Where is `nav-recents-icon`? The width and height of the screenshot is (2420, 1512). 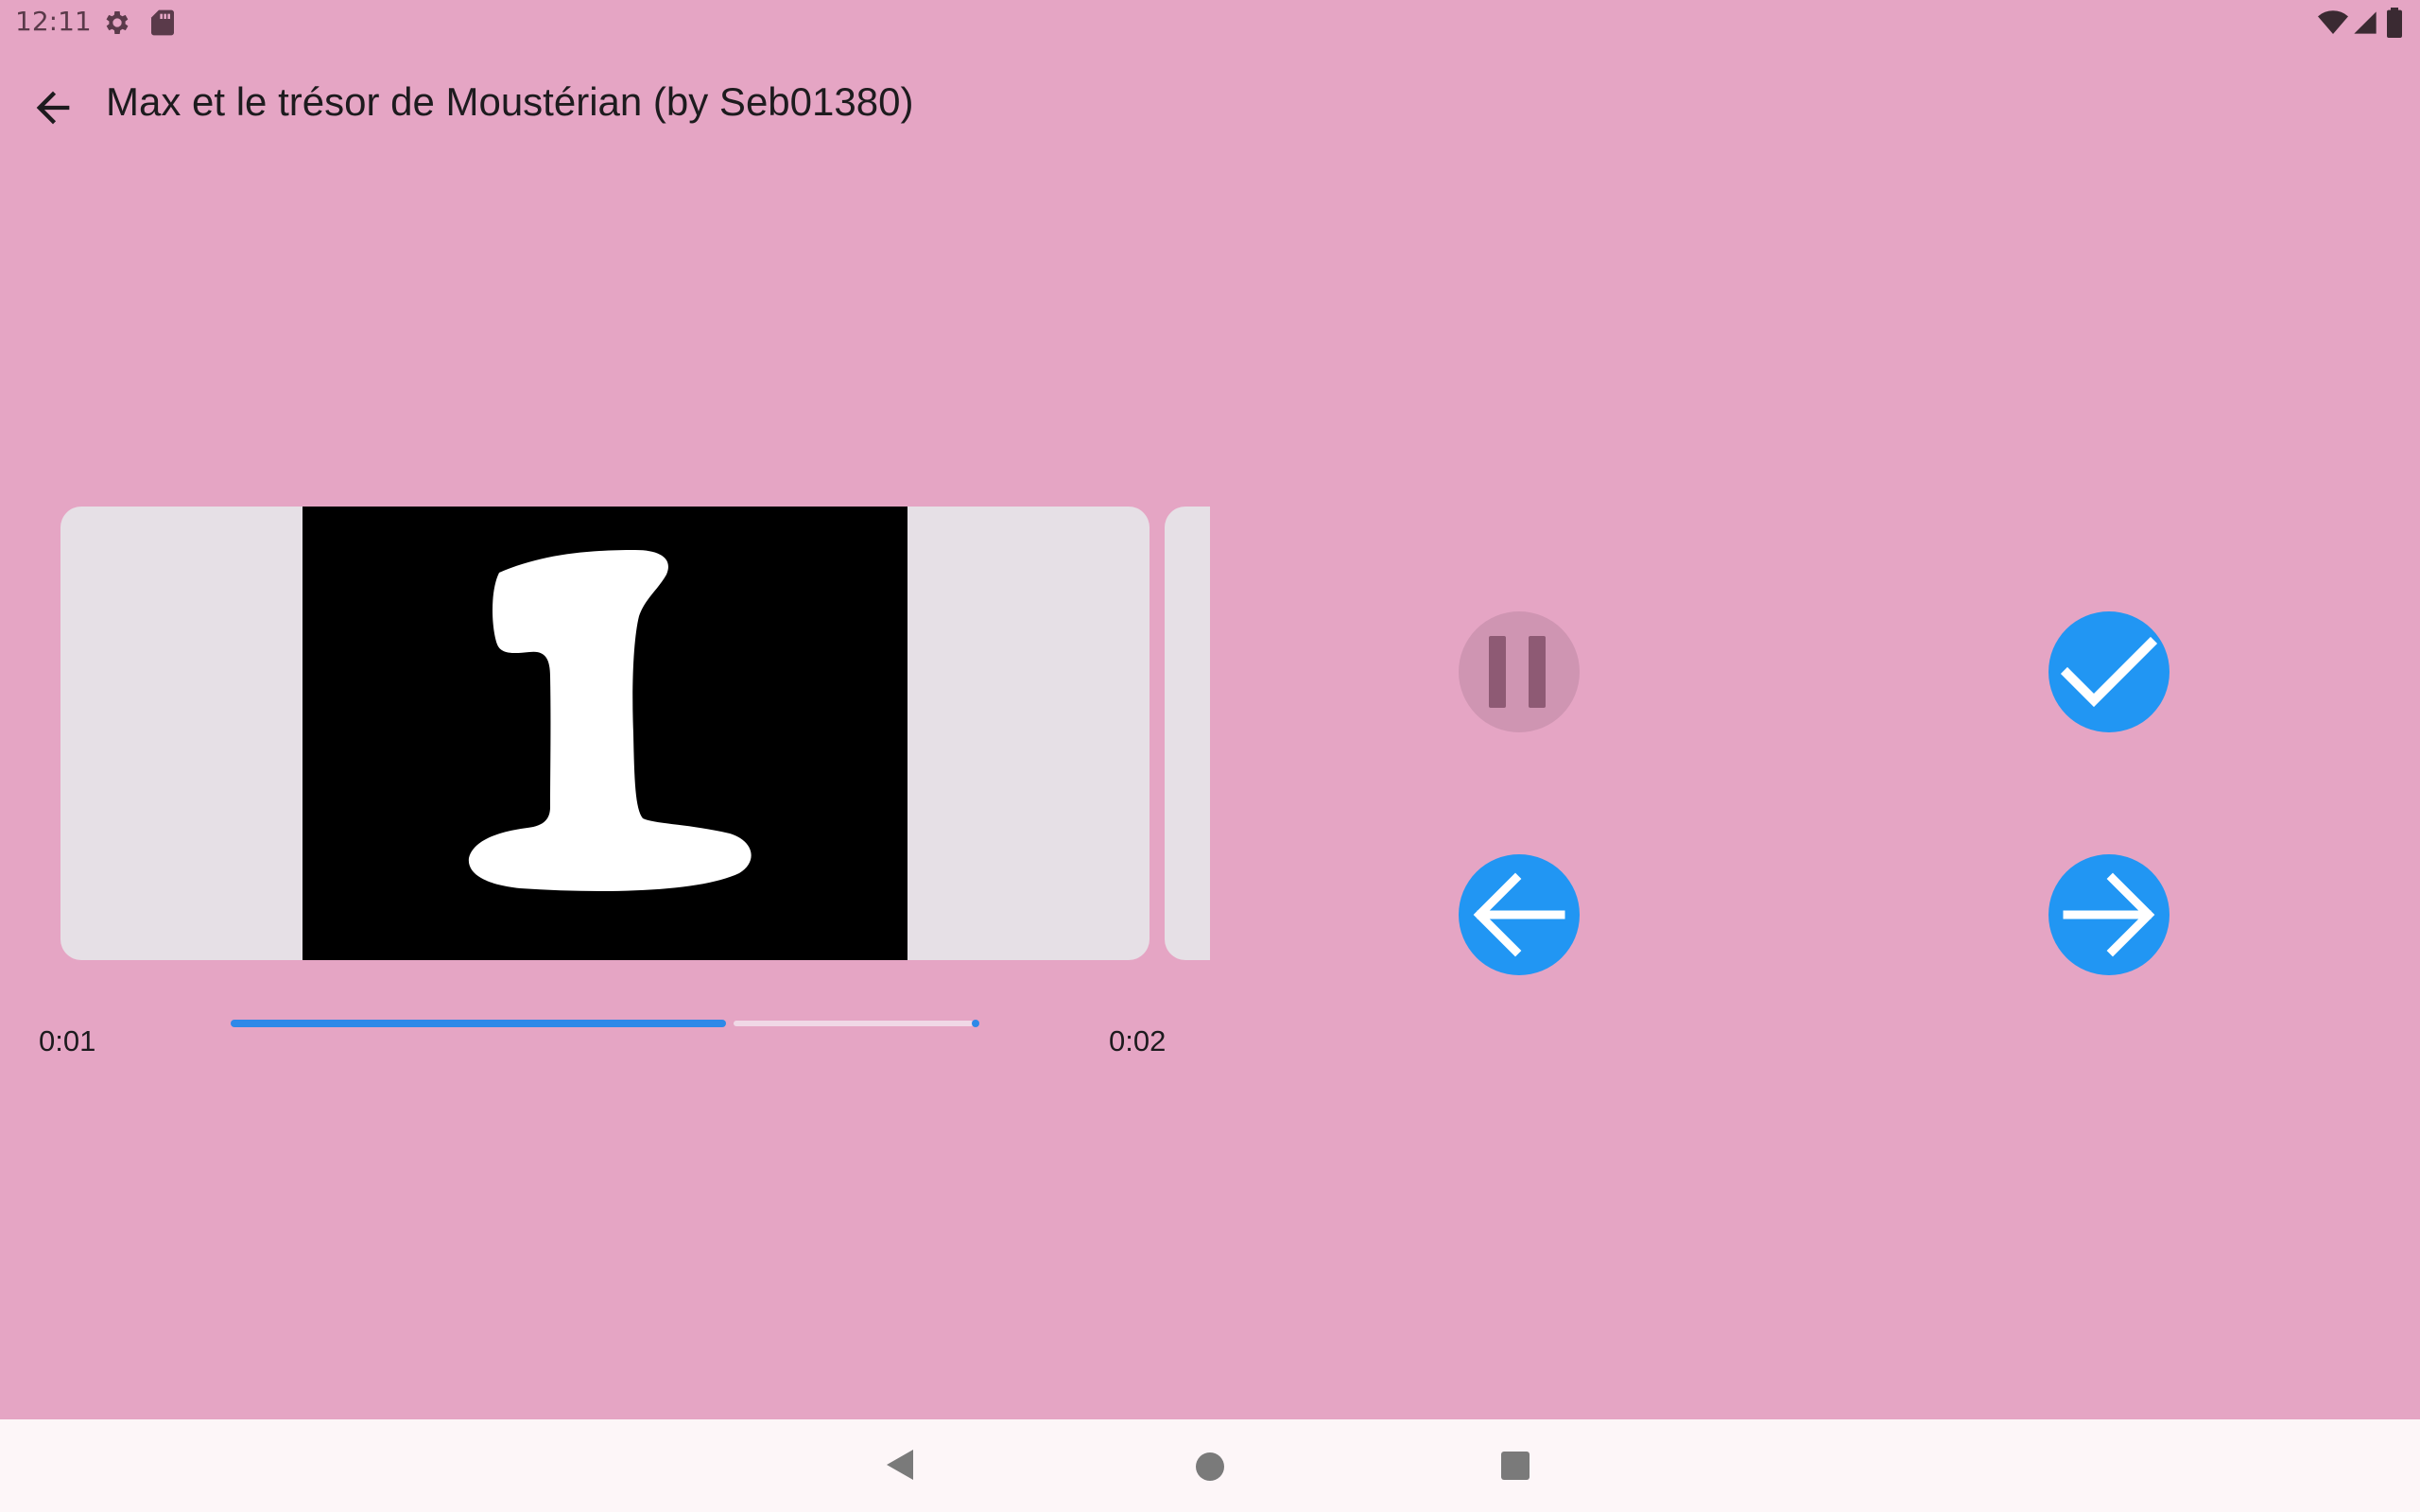
nav-recents-icon is located at coordinates (1516, 1468).